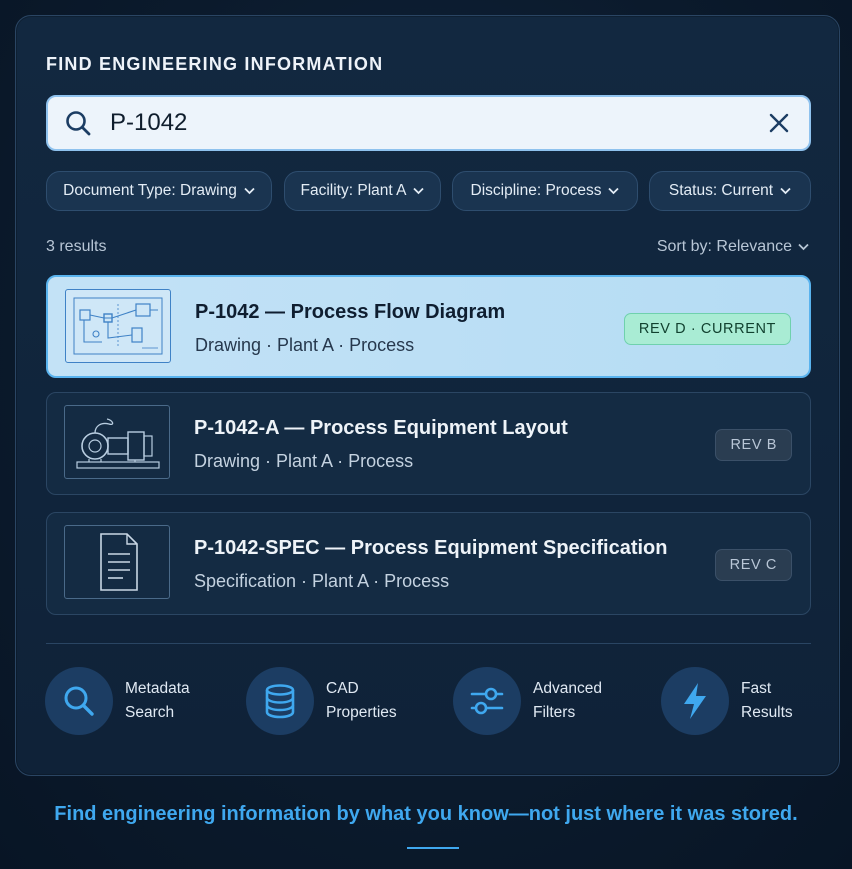 Image resolution: width=852 pixels, height=869 pixels. Describe the element at coordinates (487, 701) in the screenshot. I see `sliders-icon` at that location.